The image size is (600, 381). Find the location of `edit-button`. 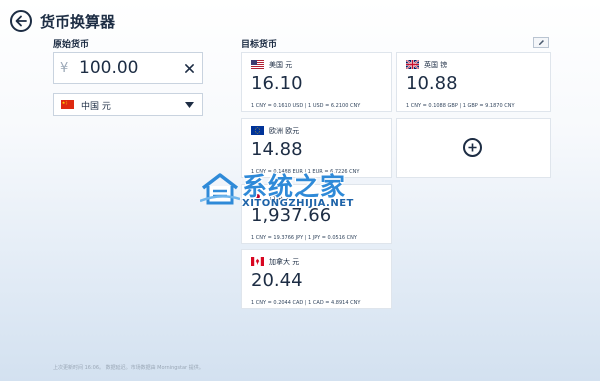

edit-button is located at coordinates (541, 42).